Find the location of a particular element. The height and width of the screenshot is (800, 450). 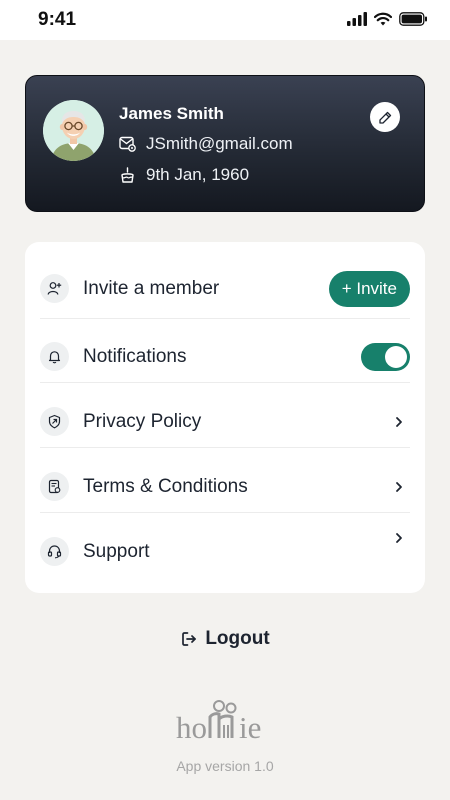

profile-name: James Smith is located at coordinates (171, 113).